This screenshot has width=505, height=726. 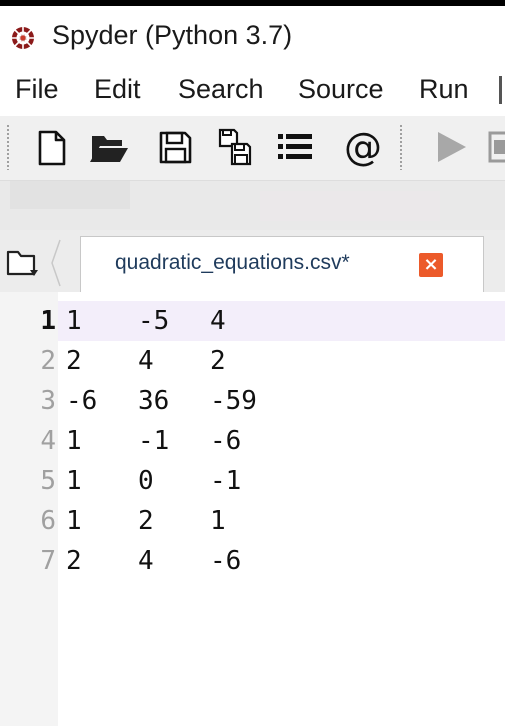 I want to click on toolbar: @, so click(x=252, y=148).